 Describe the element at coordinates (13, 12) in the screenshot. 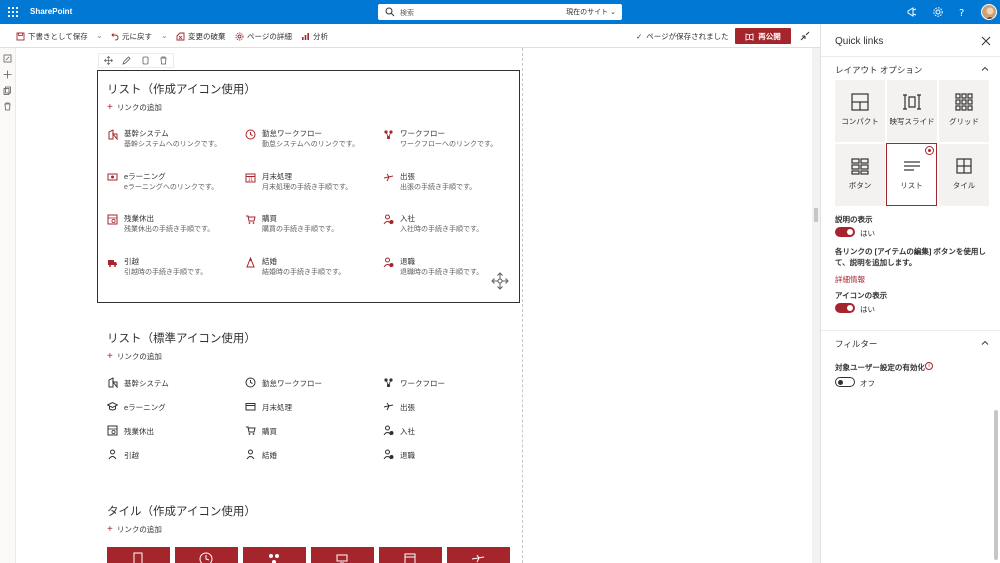

I see `app-launcher-icon` at that location.